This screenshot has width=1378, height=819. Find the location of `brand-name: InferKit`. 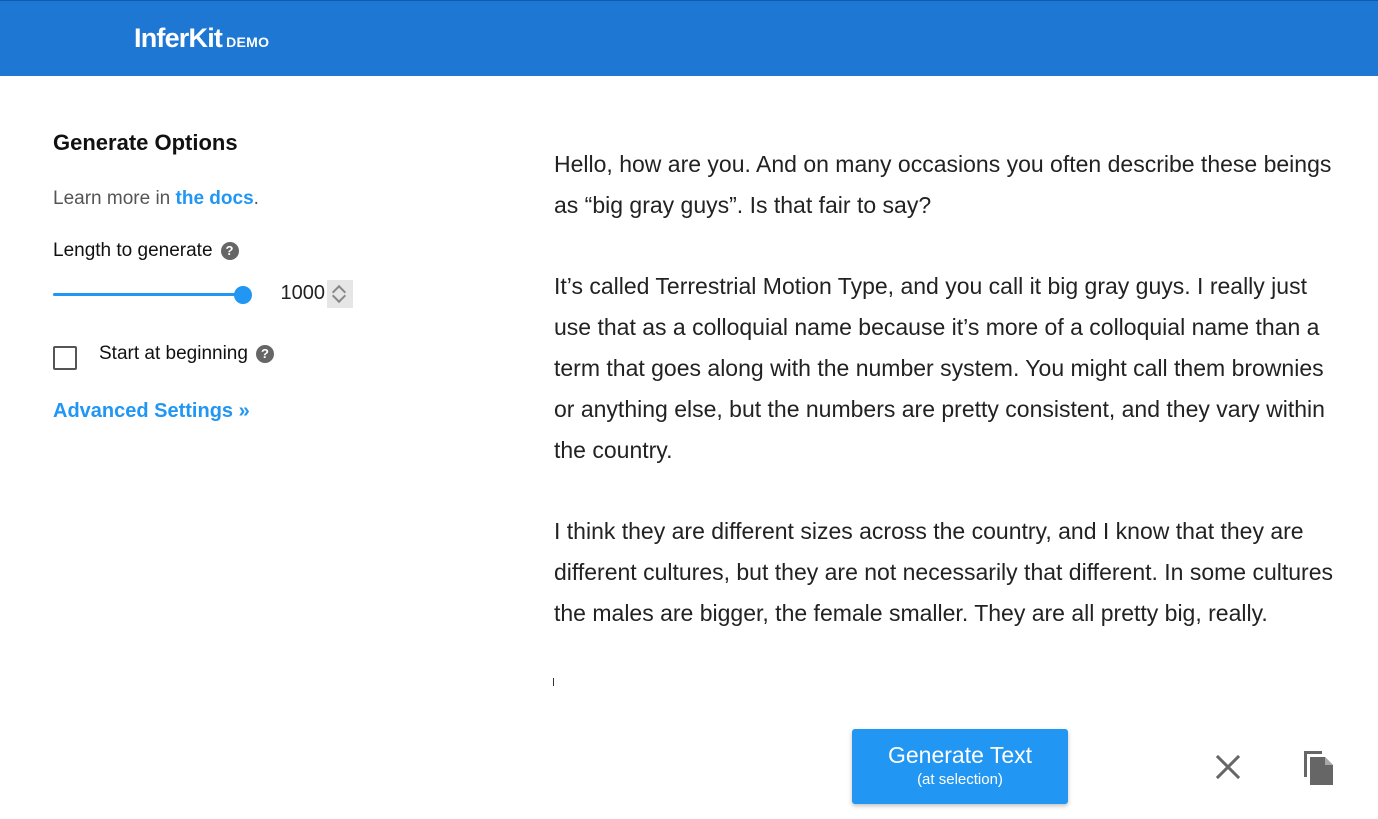

brand-name: InferKit is located at coordinates (178, 38).